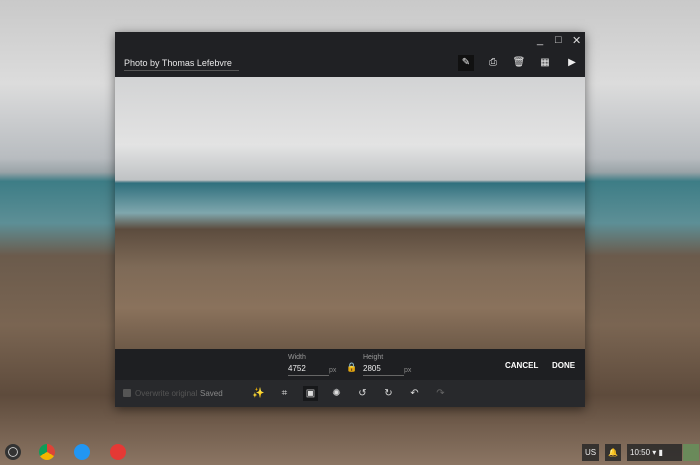  What do you see at coordinates (350, 452) in the screenshot?
I see `shelf: US 🔔 10:50 ▾ ▮` at bounding box center [350, 452].